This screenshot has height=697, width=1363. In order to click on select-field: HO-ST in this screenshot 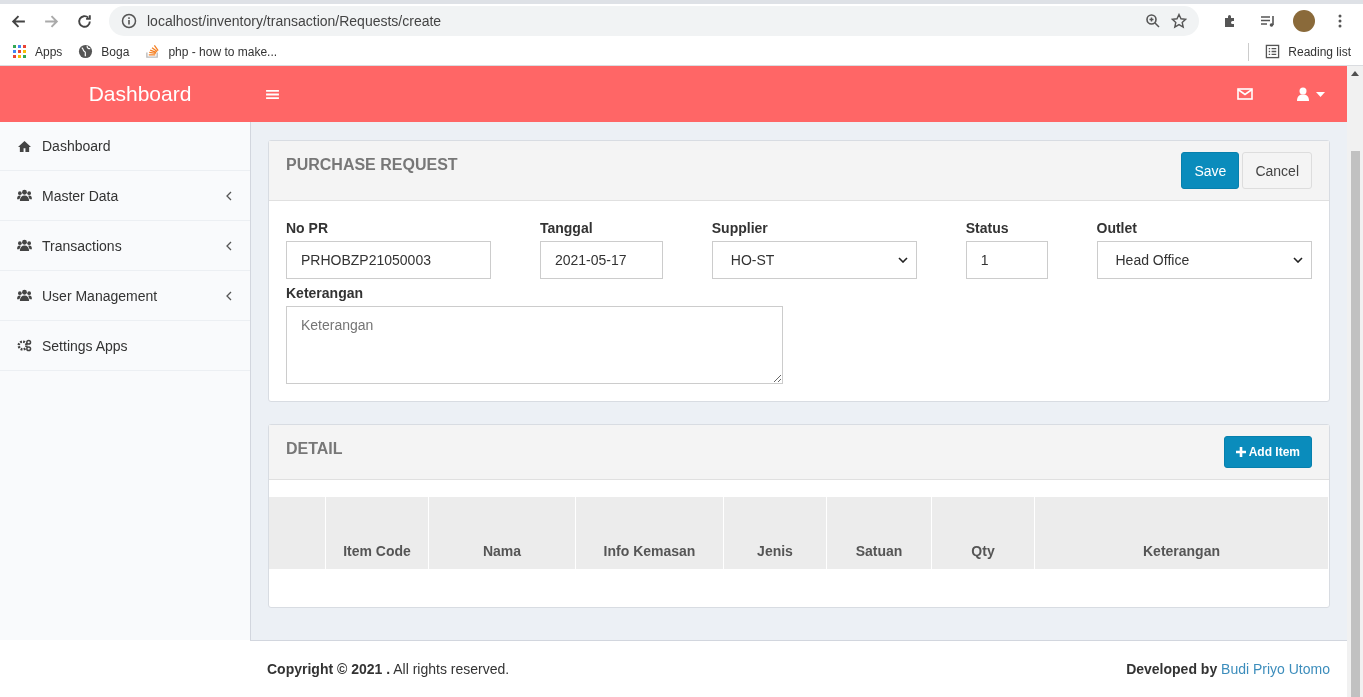, I will do `click(814, 260)`.